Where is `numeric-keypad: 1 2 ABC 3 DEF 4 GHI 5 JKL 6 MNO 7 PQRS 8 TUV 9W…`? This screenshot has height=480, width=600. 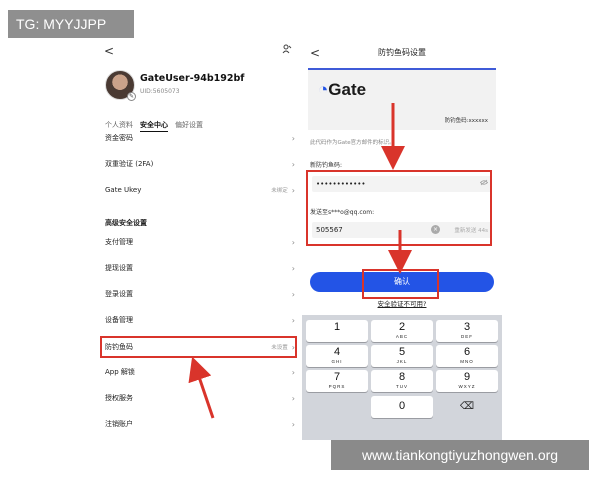
numeric-keypad: 1 2 ABC 3 DEF 4 GHI 5 JKL 6 MNO 7 PQRS 8 TUV 9W… is located at coordinates (402, 377).